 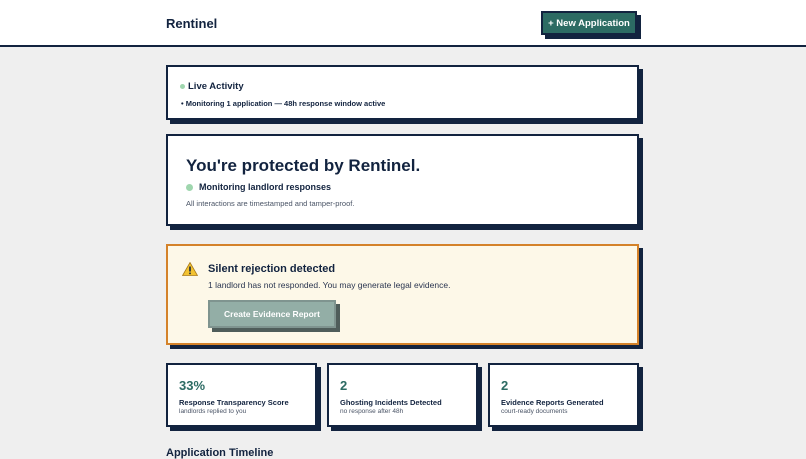 What do you see at coordinates (303, 165) in the screenshot?
I see `protection-title: You're protected by Rentinel.` at bounding box center [303, 165].